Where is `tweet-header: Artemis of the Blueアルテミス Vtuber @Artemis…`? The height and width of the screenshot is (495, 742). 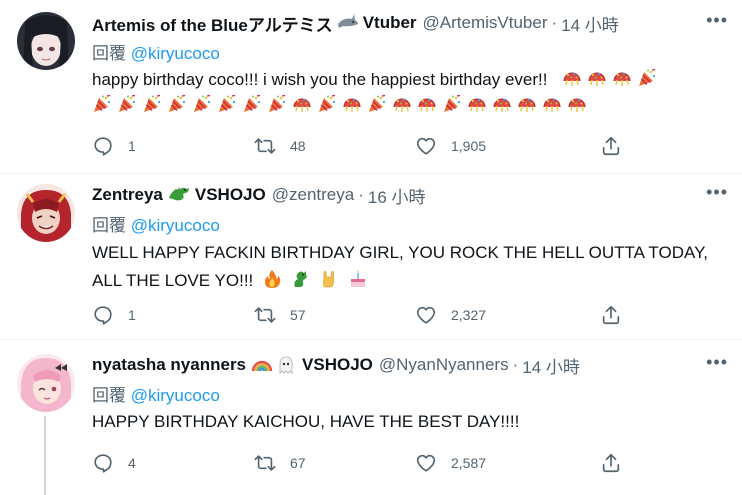
tweet-header: Artemis of the Blueアルテミス Vtuber @Artemis… is located at coordinates (410, 23).